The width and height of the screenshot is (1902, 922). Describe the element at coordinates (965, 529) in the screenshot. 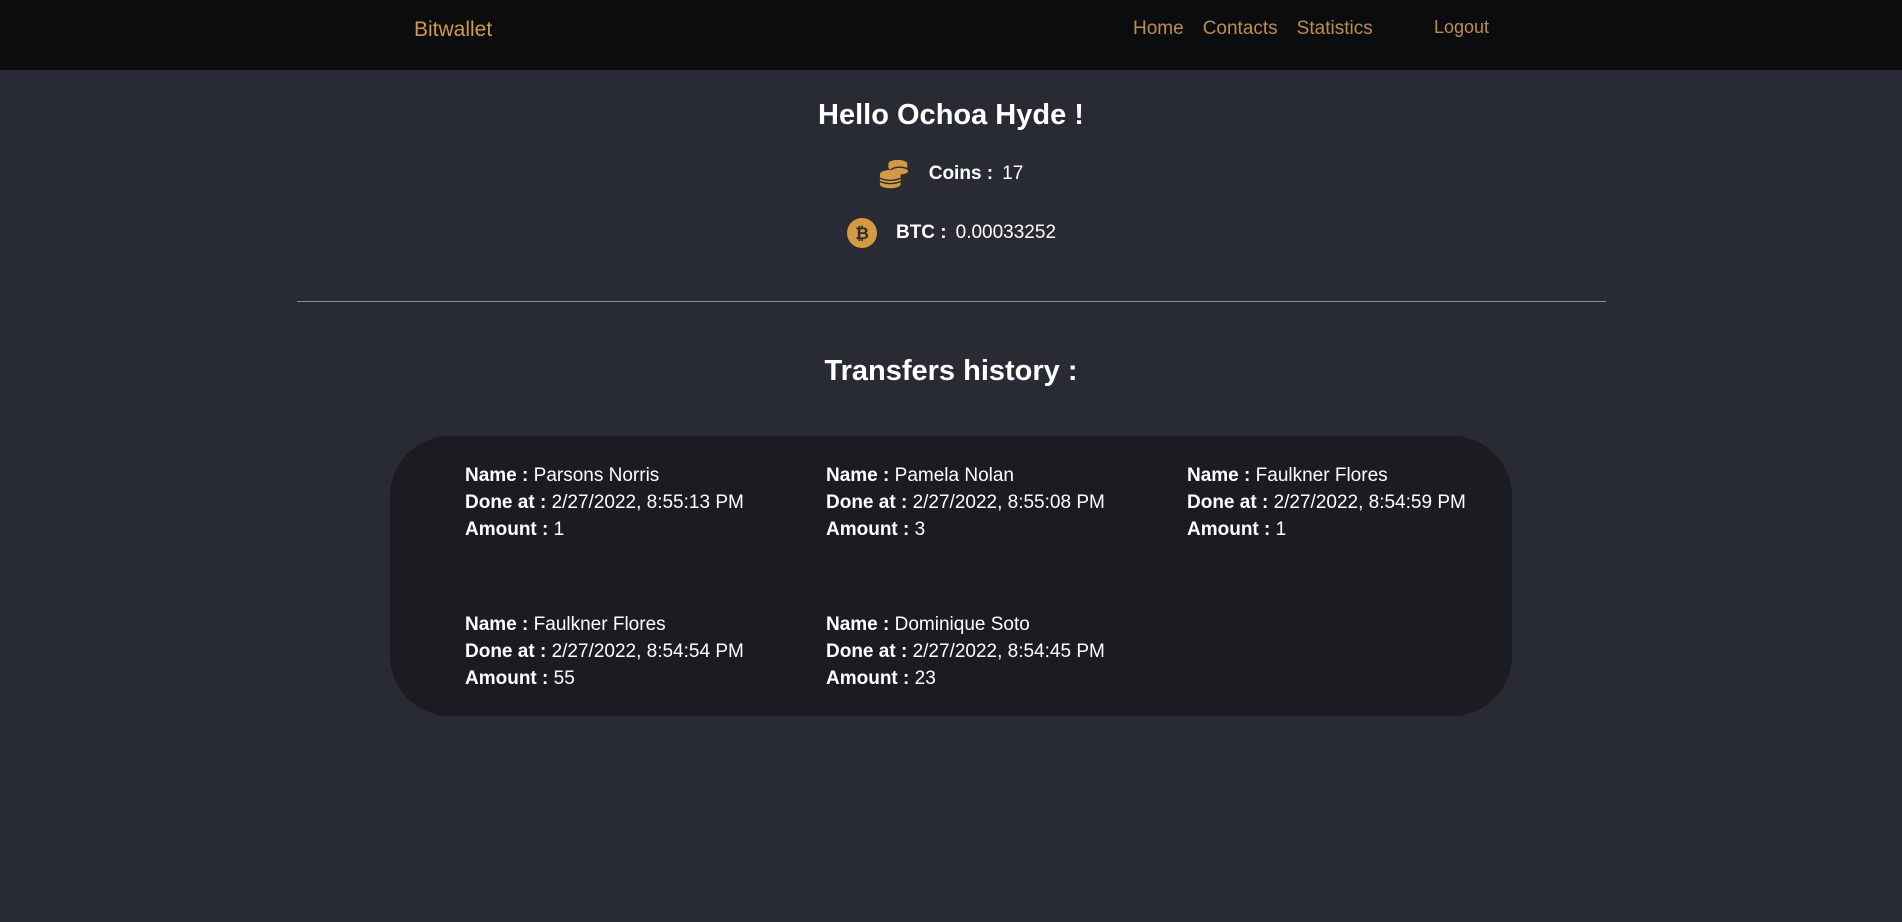

I see `transfer-amount: Amount : 3` at that location.